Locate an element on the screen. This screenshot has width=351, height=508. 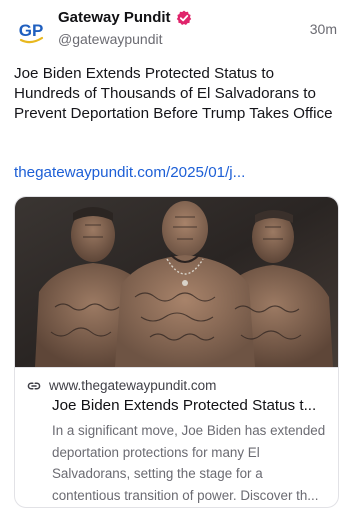
author-name: Gateway Pundit is located at coordinates (125, 17).